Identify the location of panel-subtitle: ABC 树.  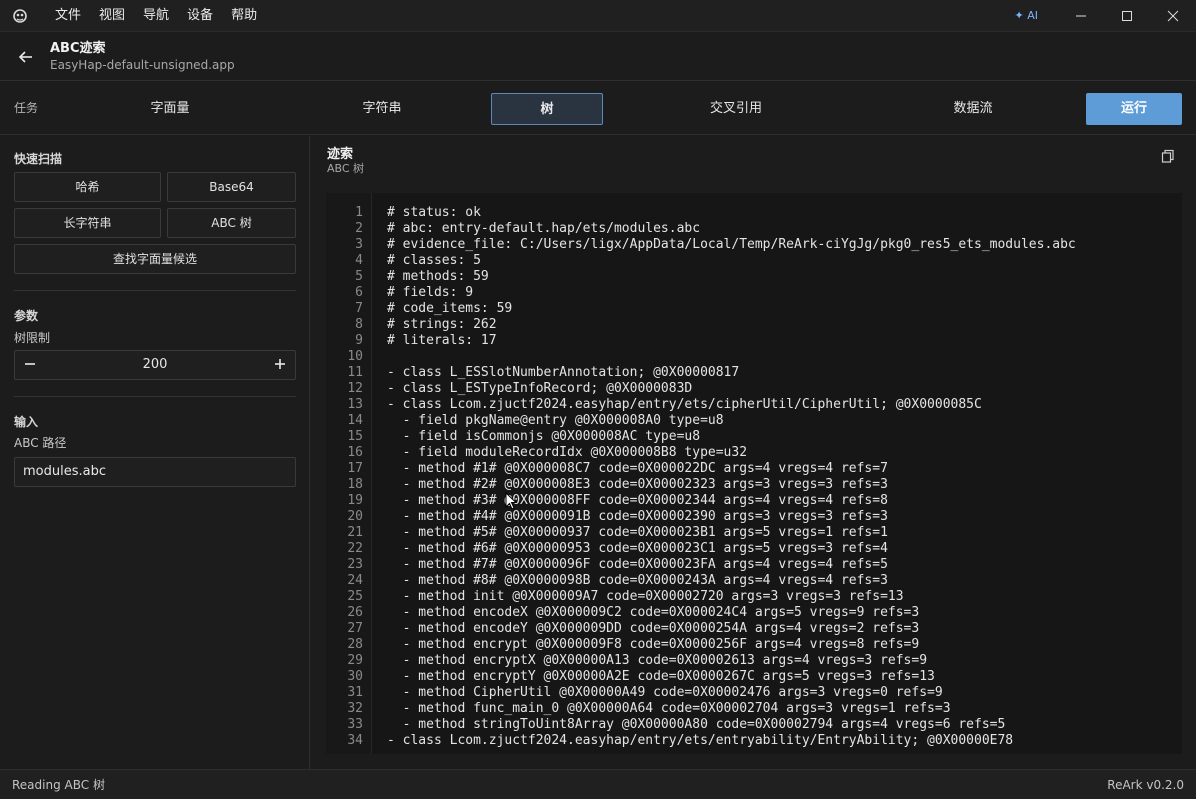
(346, 168).